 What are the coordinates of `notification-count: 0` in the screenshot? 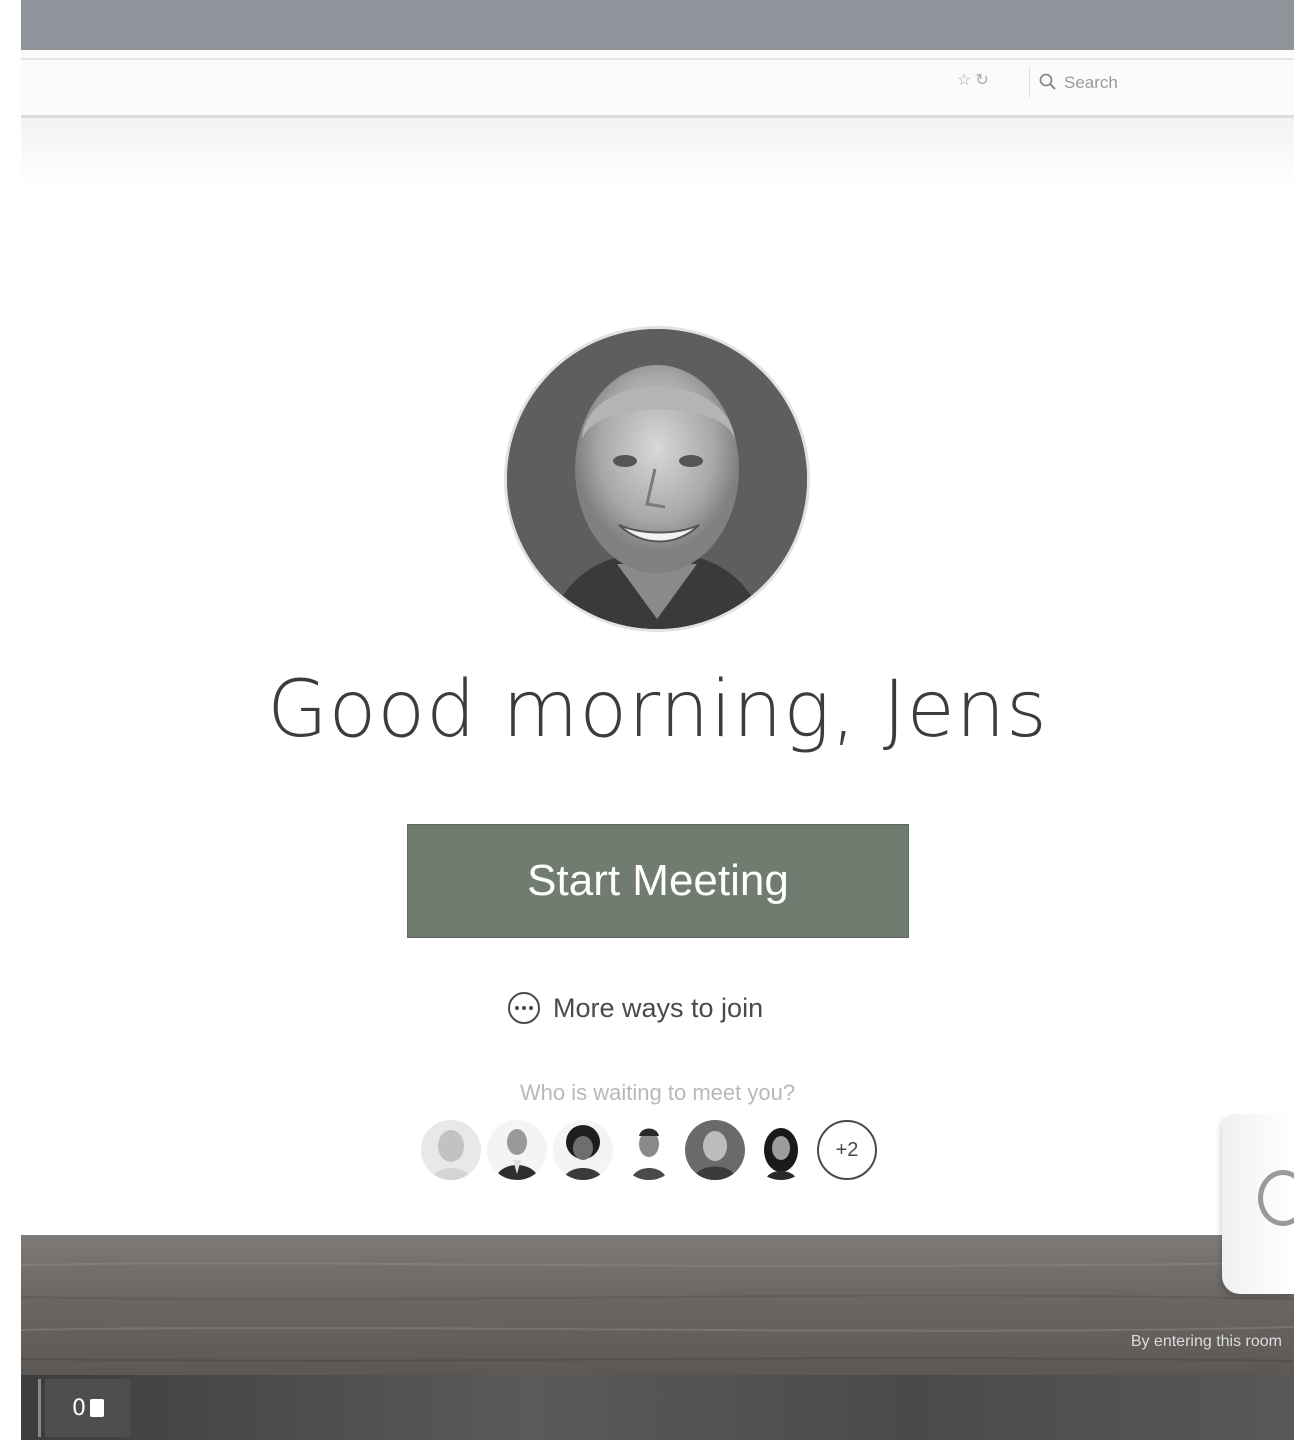 It's located at (79, 1408).